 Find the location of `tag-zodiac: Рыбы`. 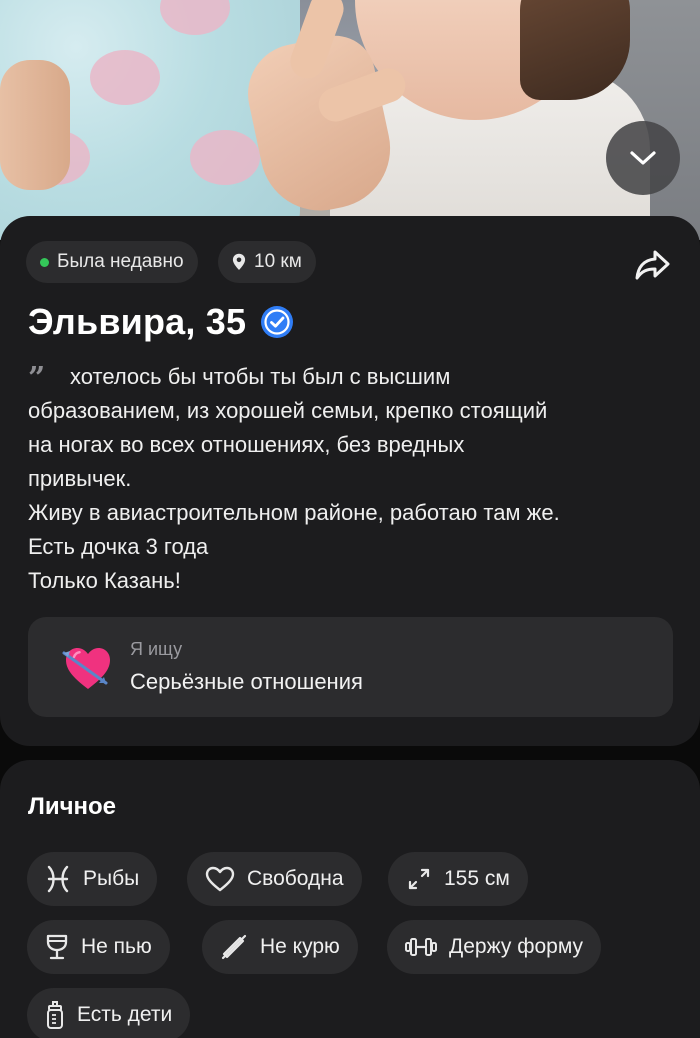

tag-zodiac: Рыбы is located at coordinates (92, 879).